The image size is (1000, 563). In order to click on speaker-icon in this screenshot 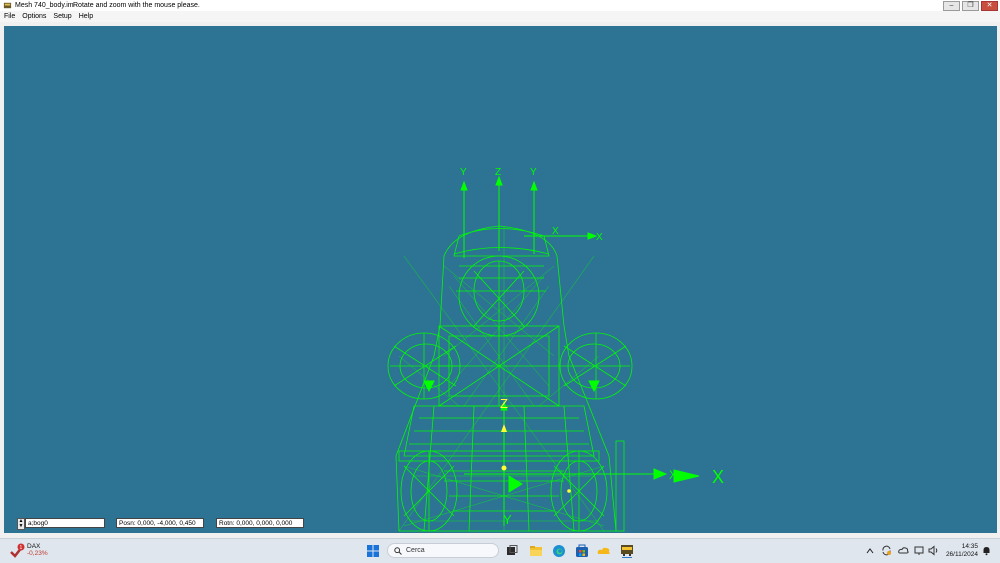, I will do `click(933, 550)`.